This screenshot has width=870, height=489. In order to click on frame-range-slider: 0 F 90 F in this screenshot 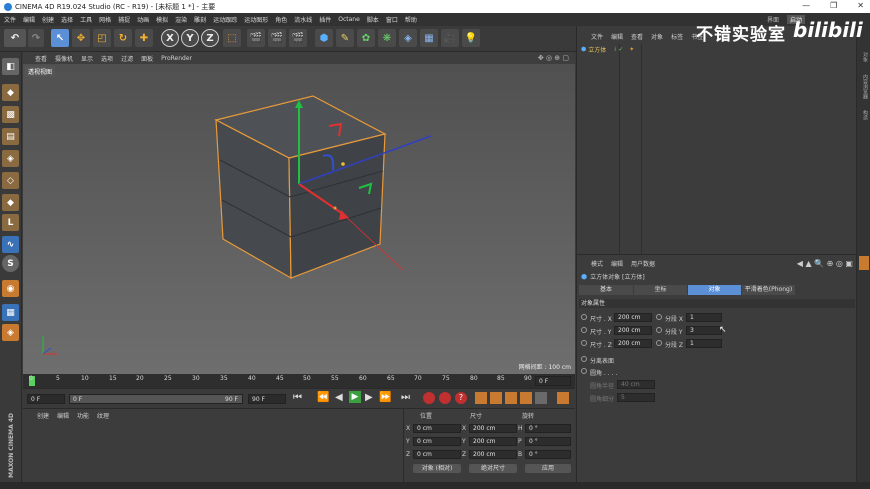, I will do `click(156, 399)`.